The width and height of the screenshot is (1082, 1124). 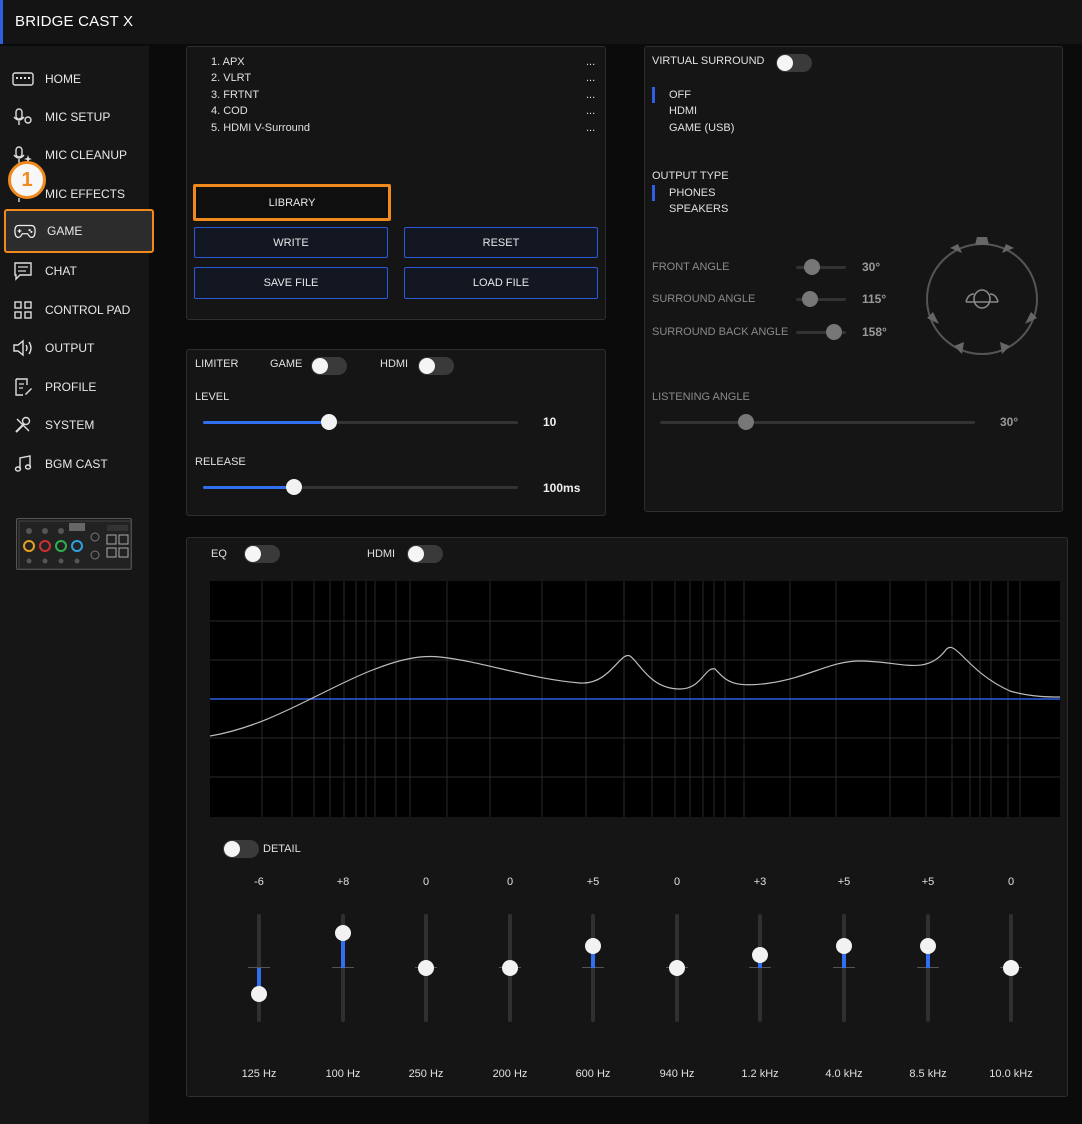 What do you see at coordinates (23, 310) in the screenshot?
I see `grid-icon` at bounding box center [23, 310].